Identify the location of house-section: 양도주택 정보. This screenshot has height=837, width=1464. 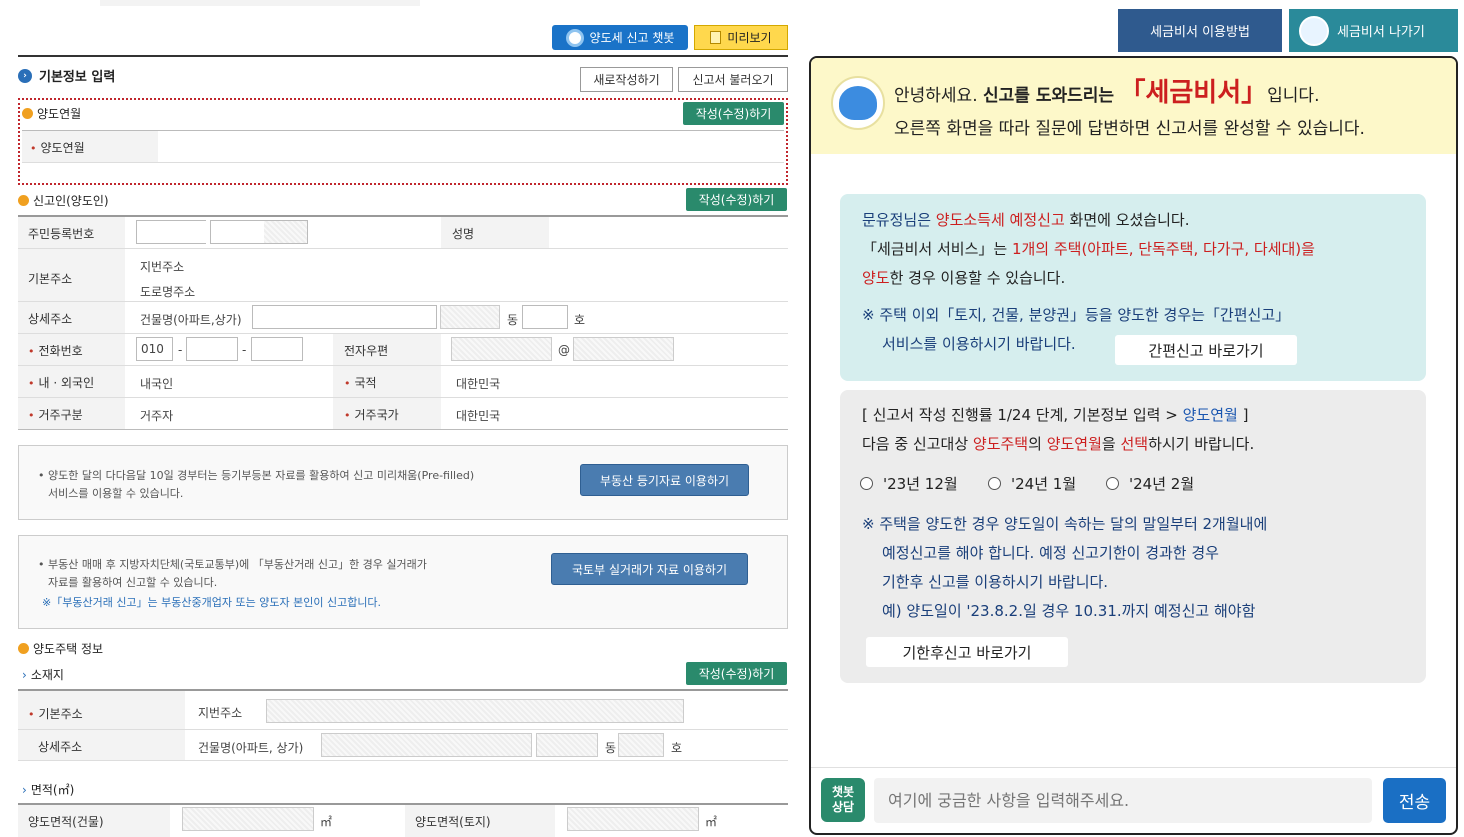
(60, 648).